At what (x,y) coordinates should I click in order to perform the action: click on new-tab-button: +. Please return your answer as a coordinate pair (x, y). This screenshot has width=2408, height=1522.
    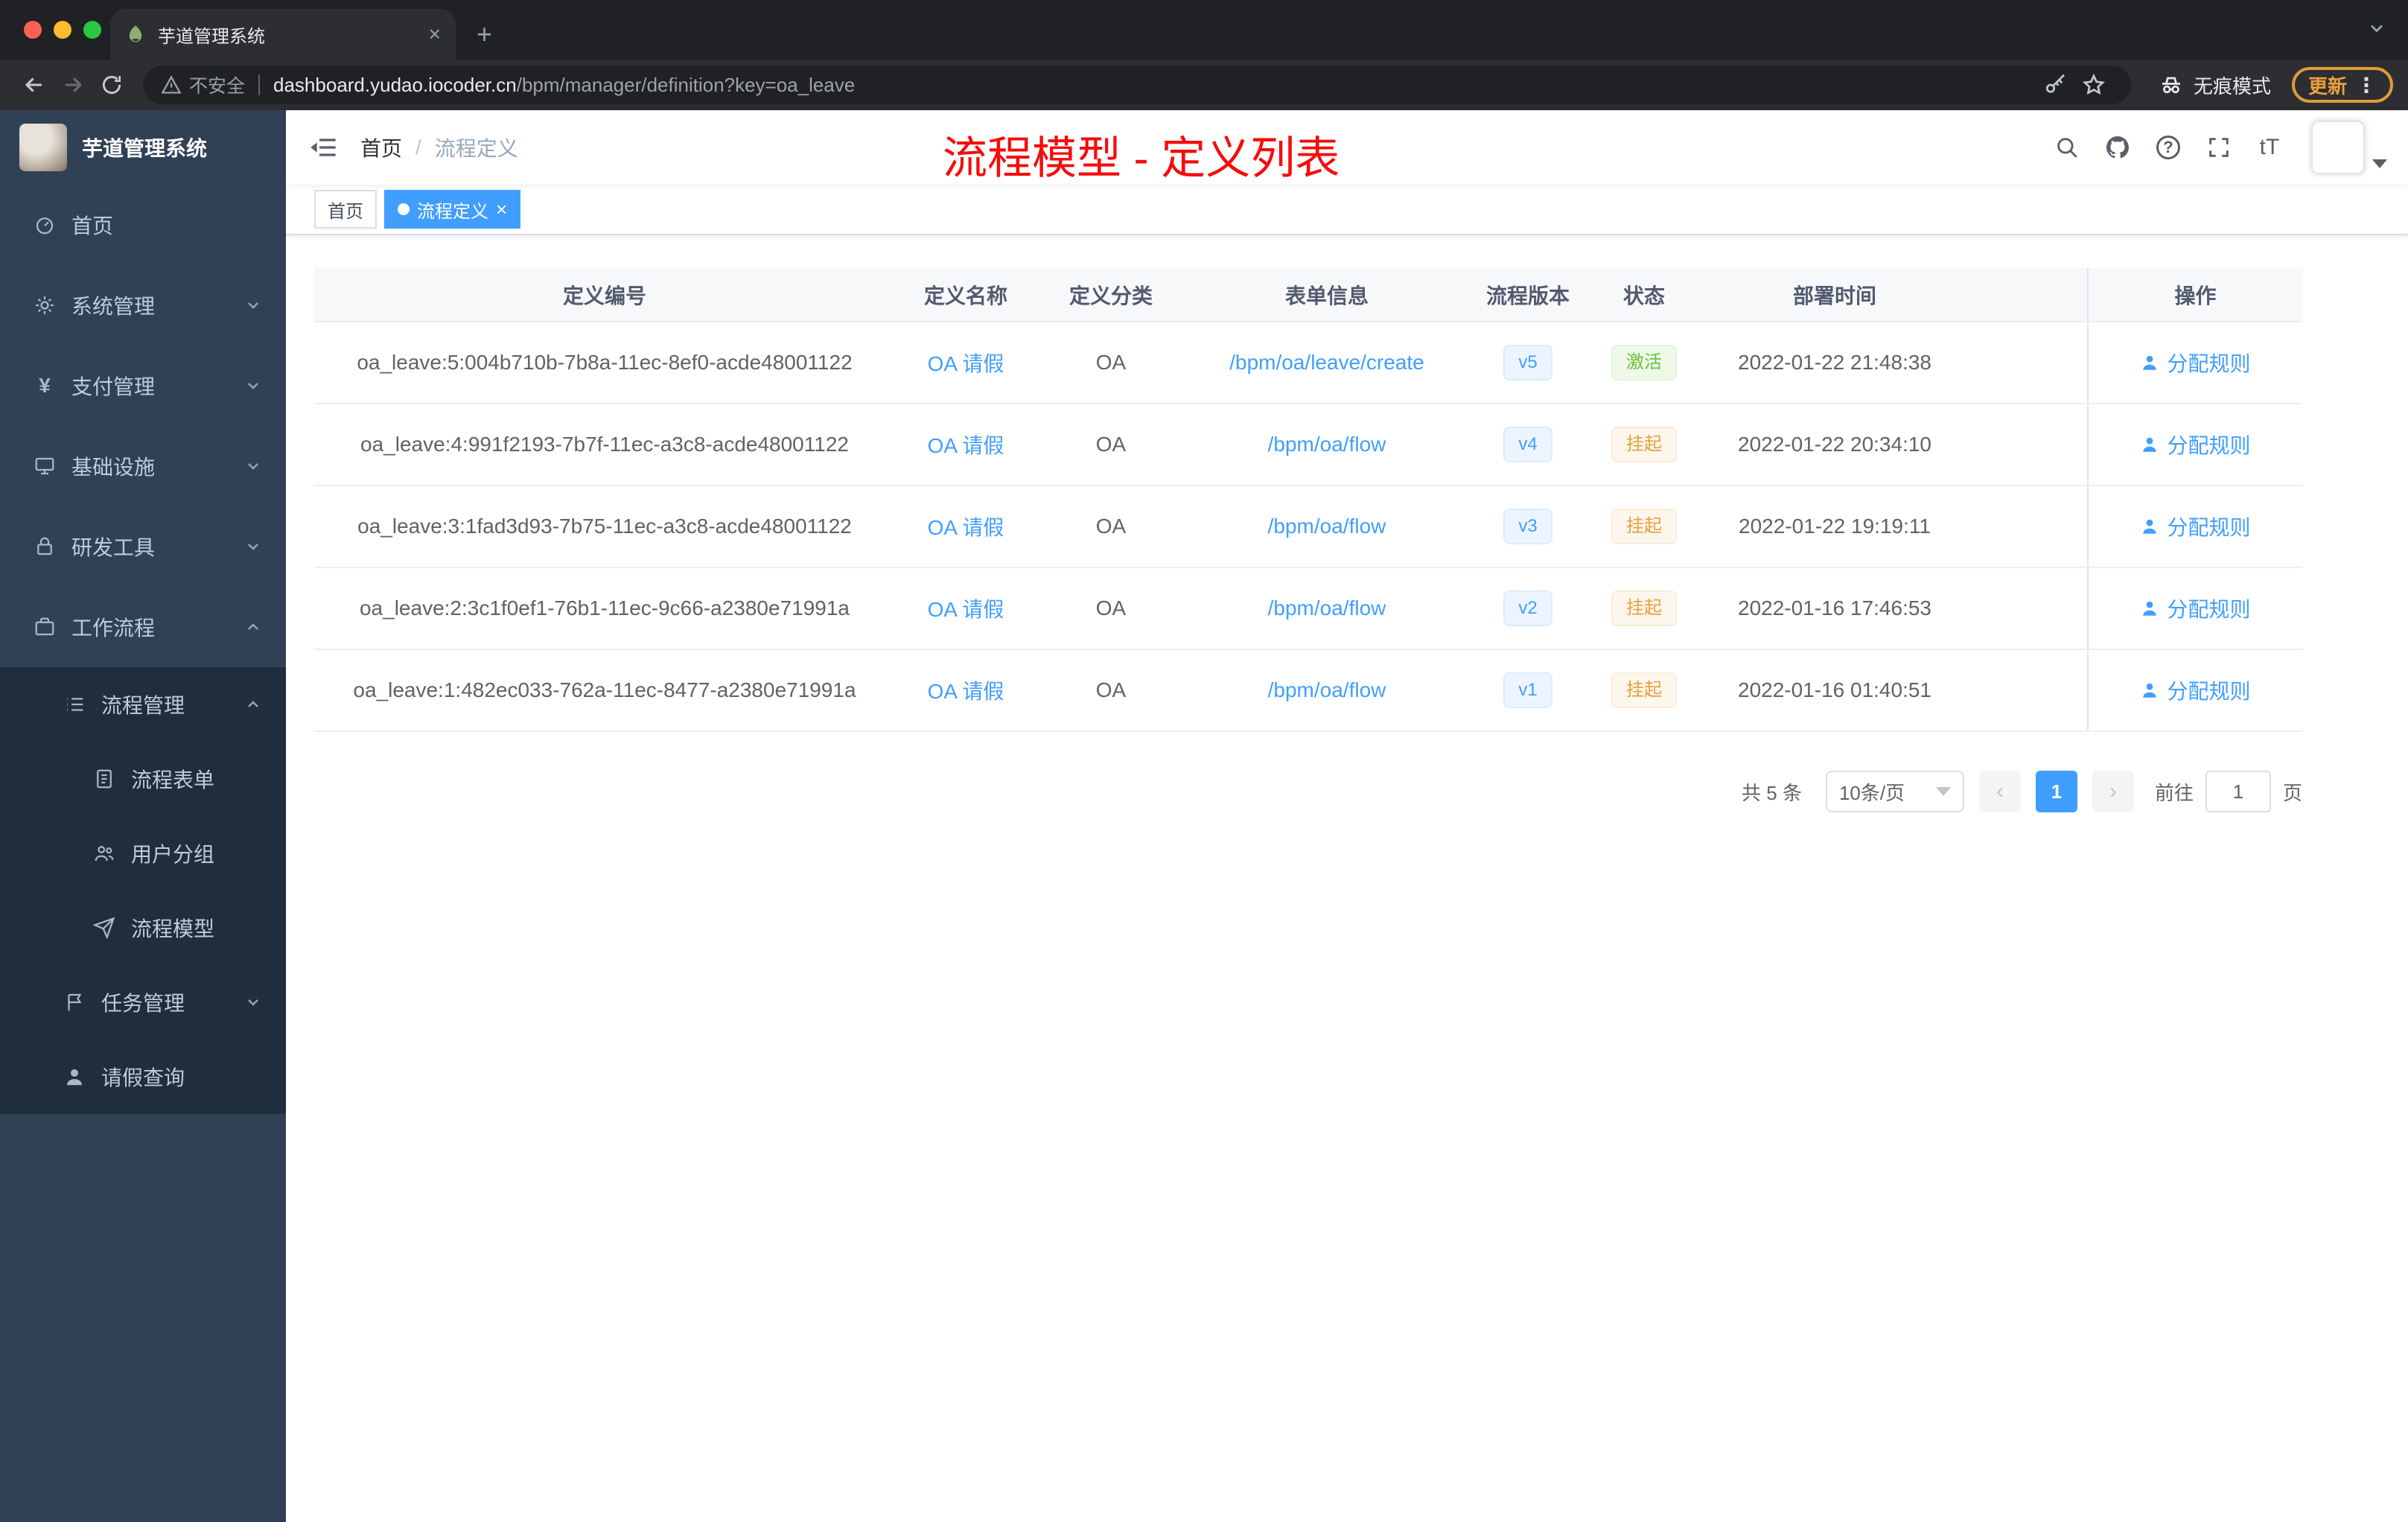
    Looking at the image, I should click on (484, 34).